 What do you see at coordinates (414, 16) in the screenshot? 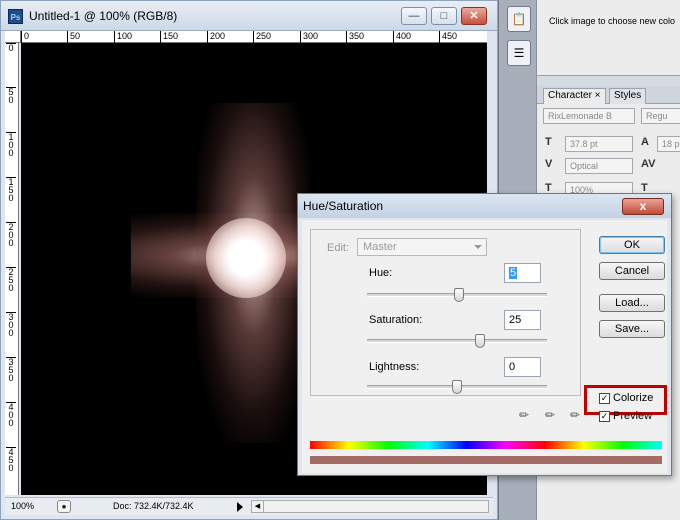
I see `minimize-button: —` at bounding box center [414, 16].